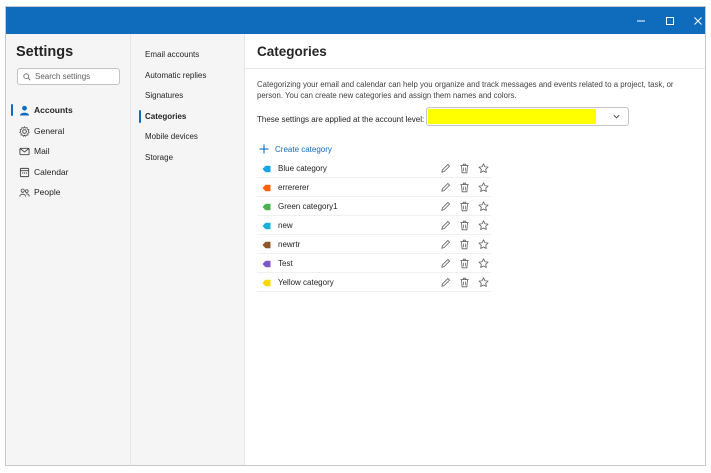 This screenshot has width=711, height=473. I want to click on sidebar-item-mail: Mail, so click(69, 151).